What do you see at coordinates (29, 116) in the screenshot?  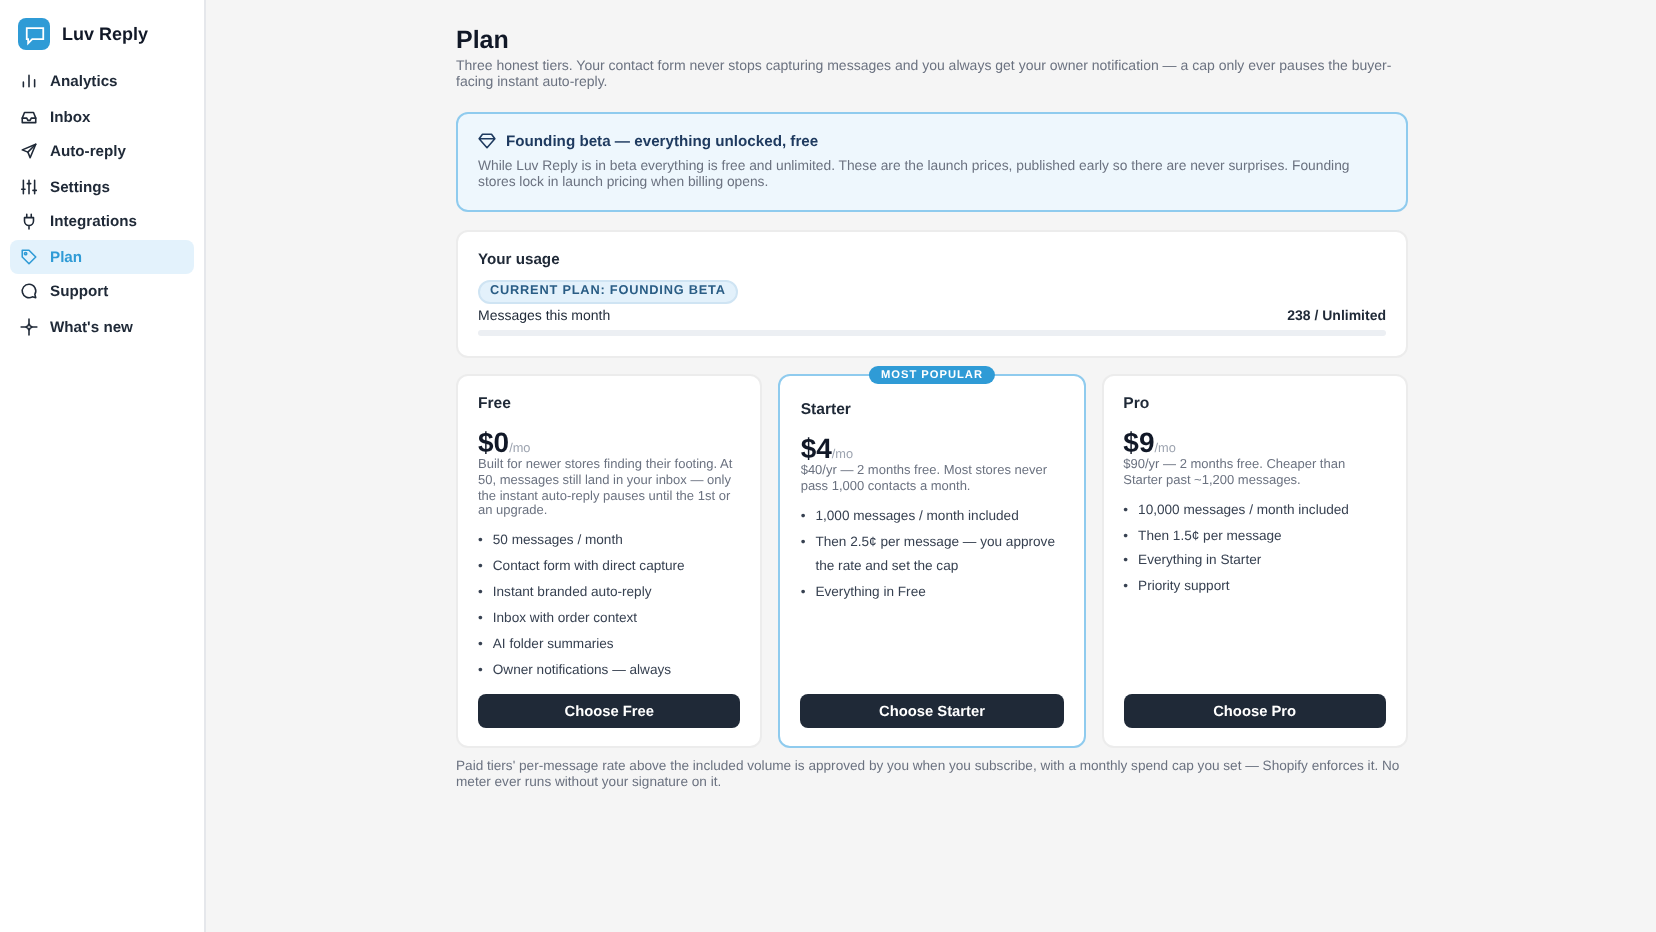 I see `inbox-icon` at bounding box center [29, 116].